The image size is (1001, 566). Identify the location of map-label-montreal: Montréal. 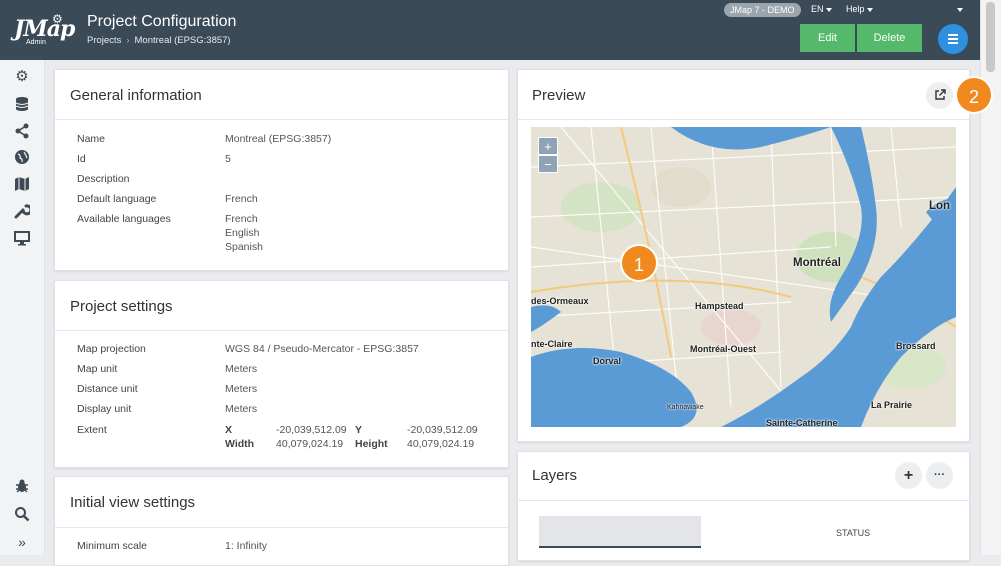
(817, 263).